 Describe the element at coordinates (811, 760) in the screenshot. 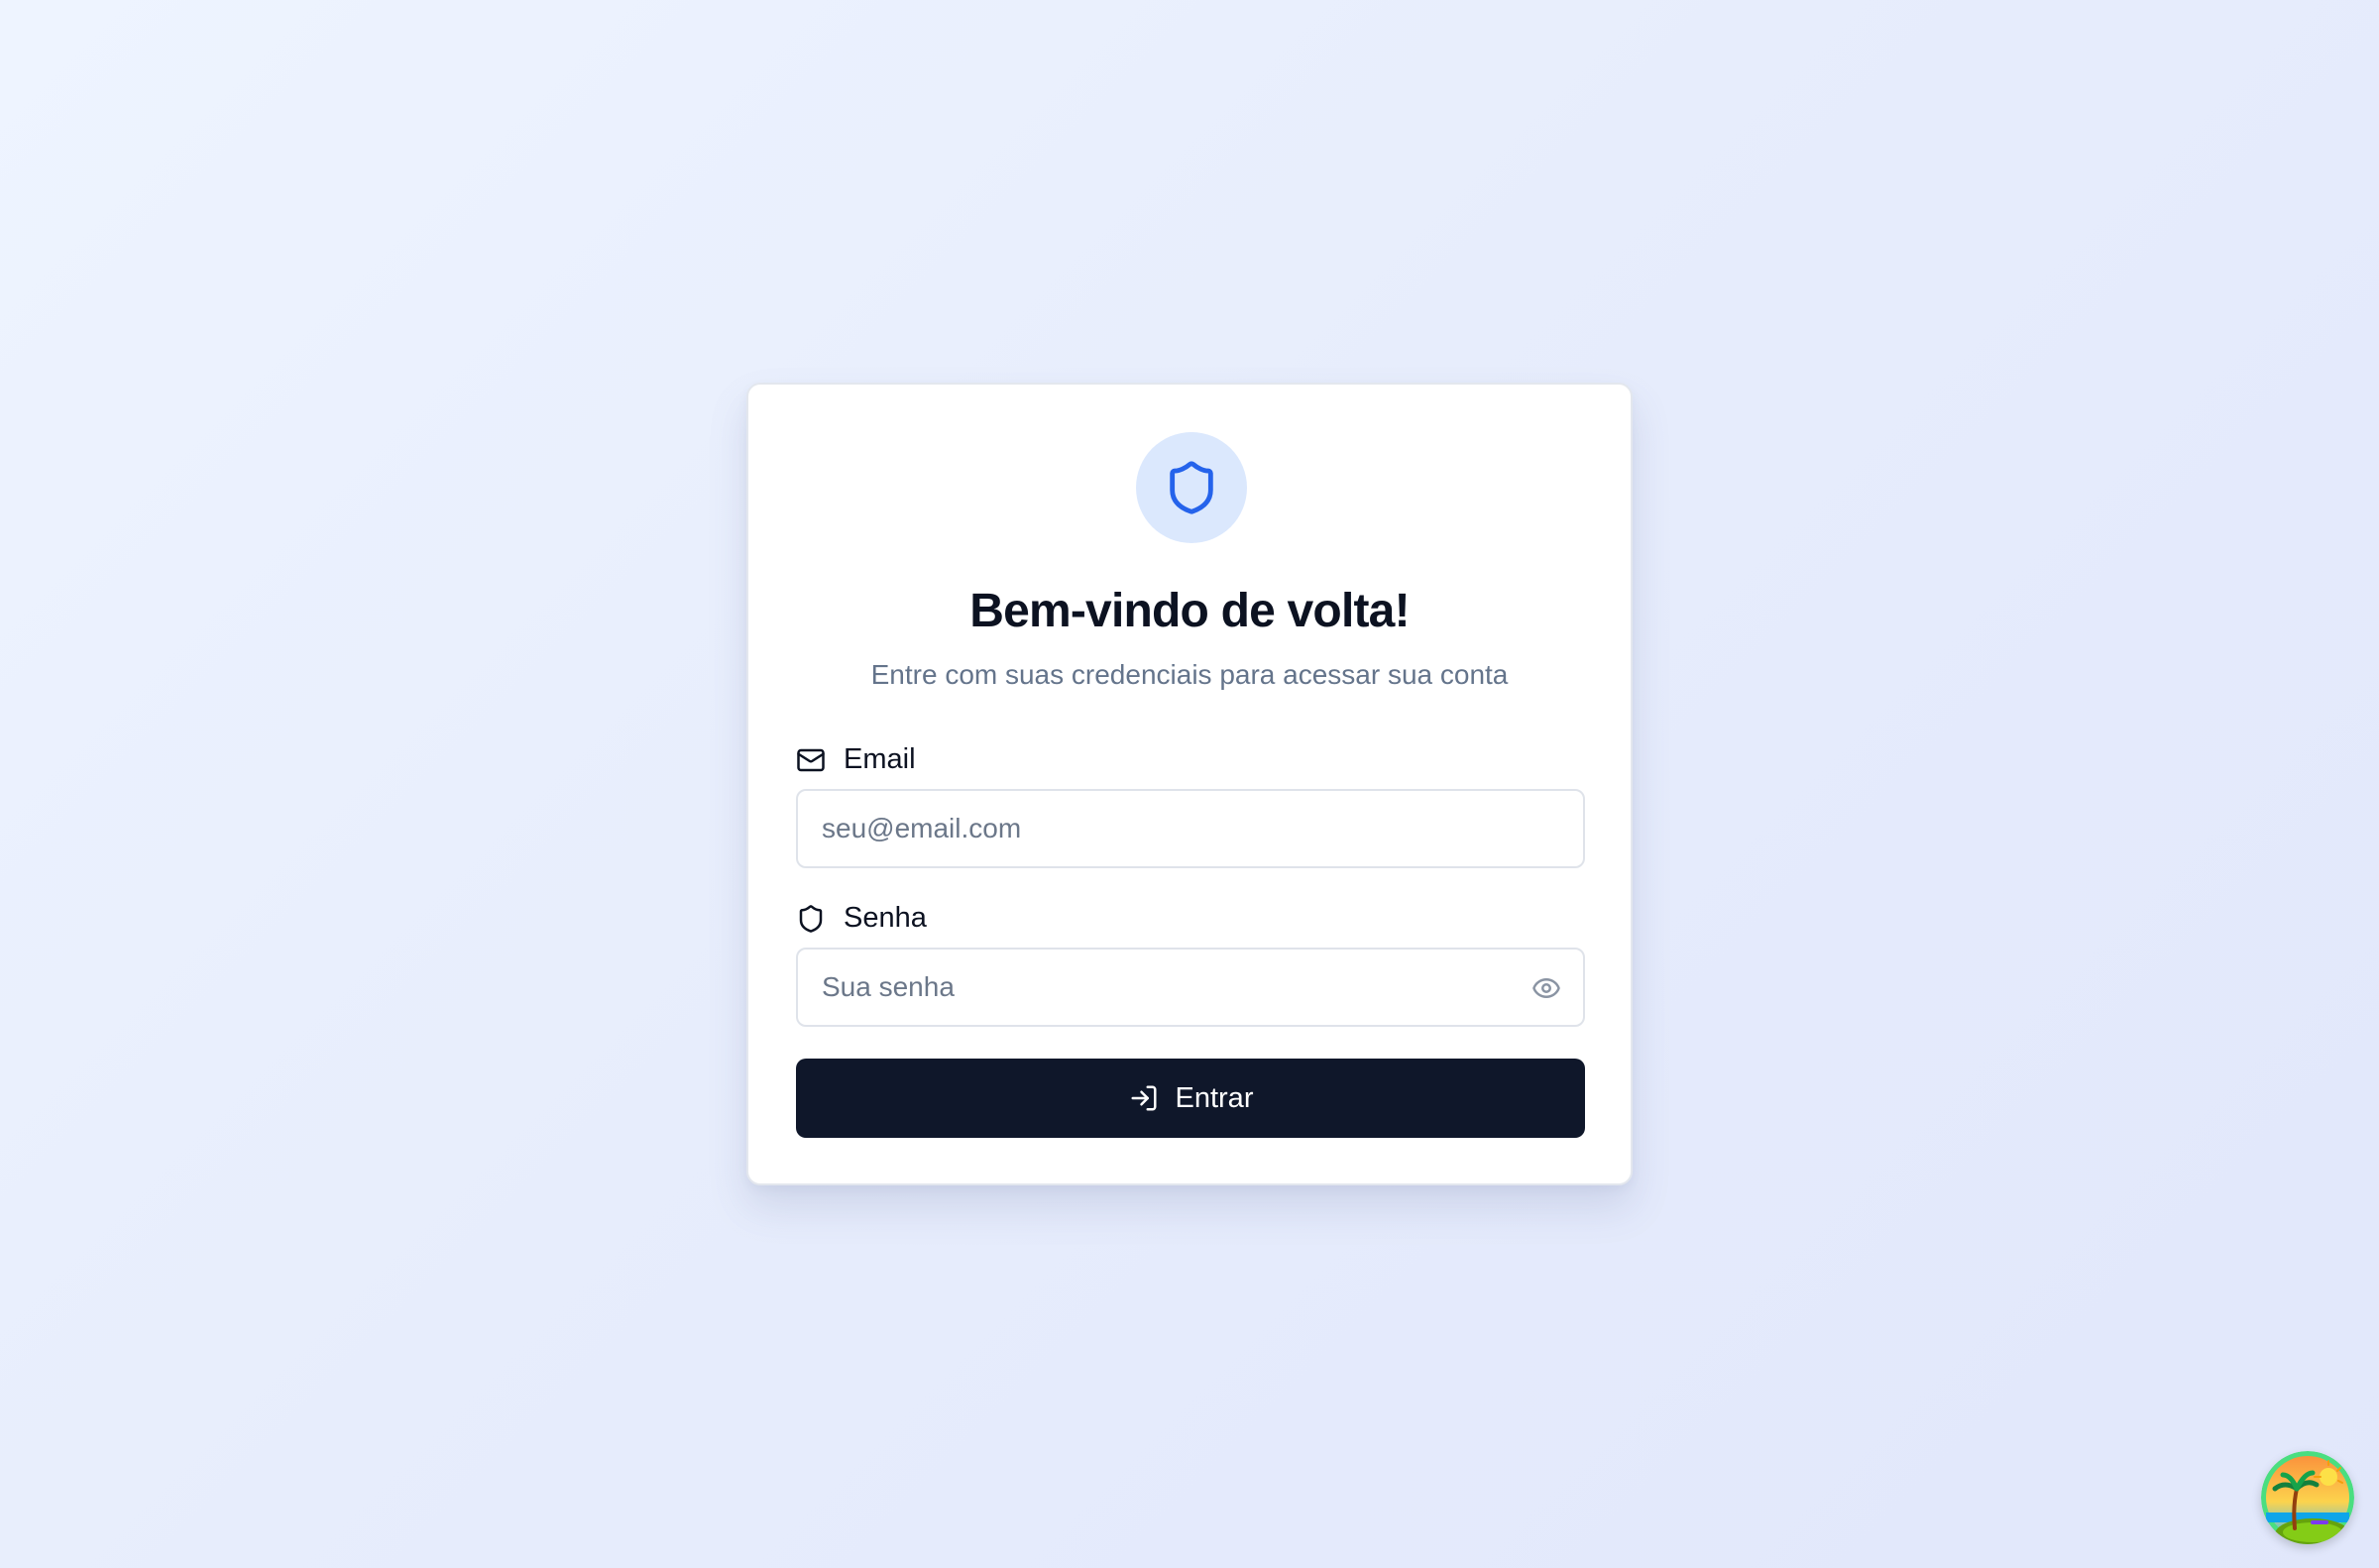

I see `mail-icon` at that location.